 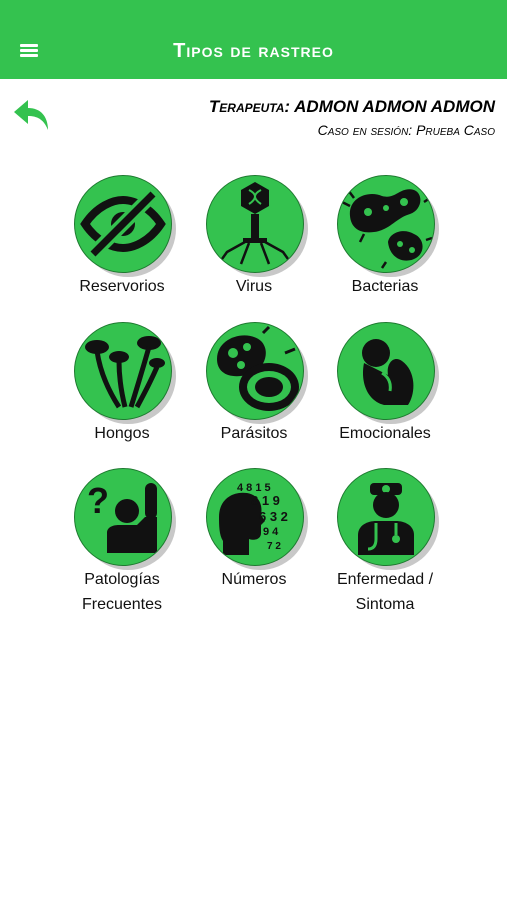 What do you see at coordinates (271, 532) in the screenshot?
I see `svg-text: 9 4` at bounding box center [271, 532].